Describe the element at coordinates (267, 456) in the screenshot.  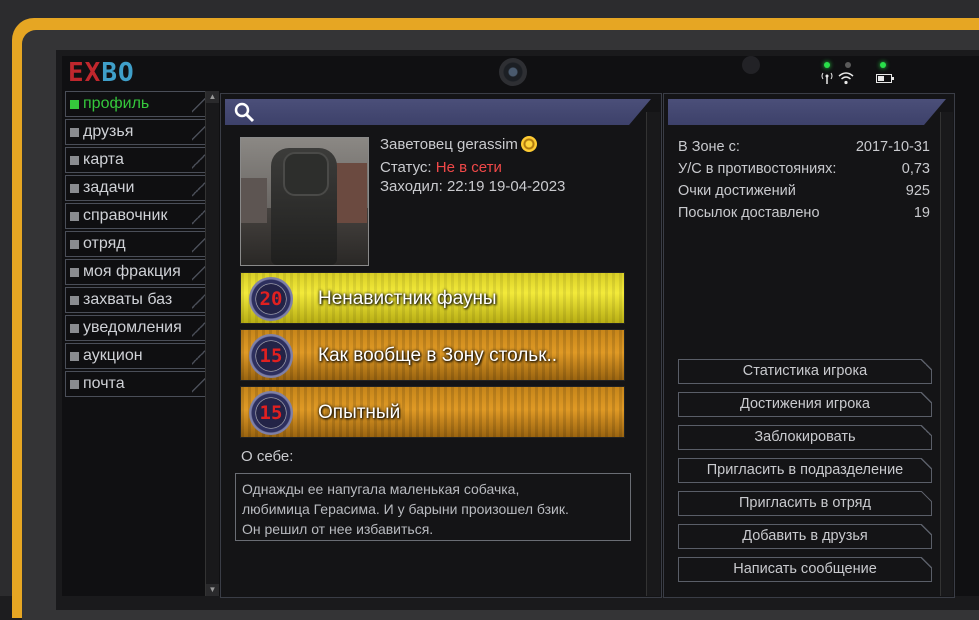
I see `about-label: О себе:` at that location.